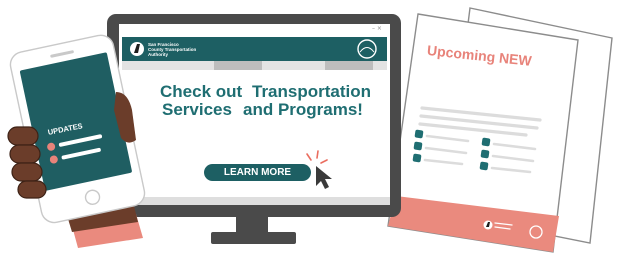 Image resolution: width=620 pixels, height=253 pixels. I want to click on headline-left-1: Check out, so click(201, 91).